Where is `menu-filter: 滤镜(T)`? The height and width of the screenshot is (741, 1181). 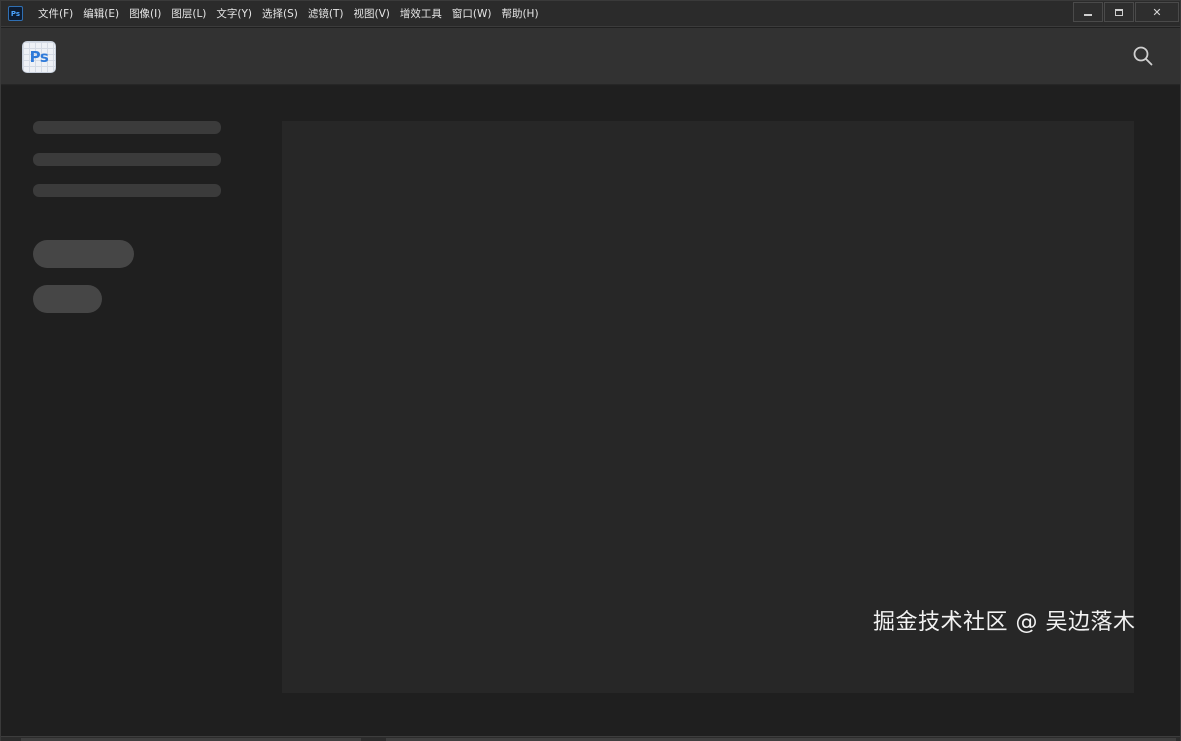 menu-filter: 滤镜(T) is located at coordinates (326, 14).